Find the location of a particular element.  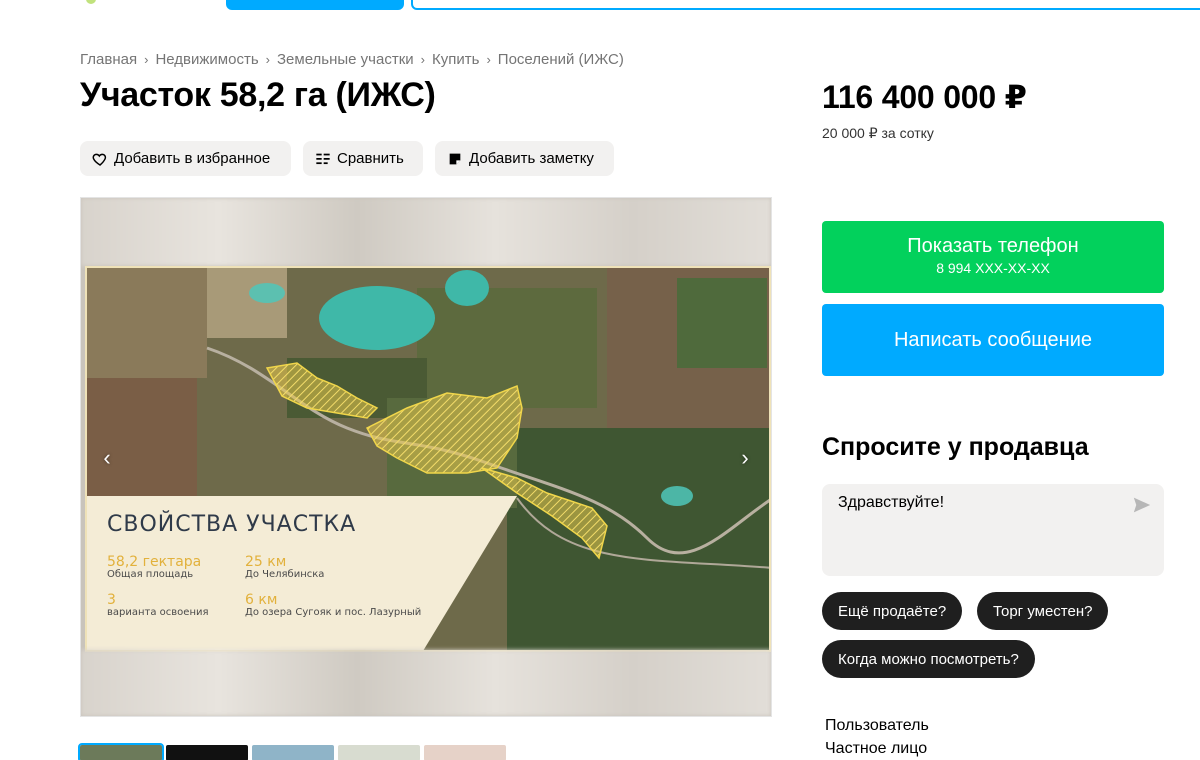

show-phone-label: Показать телефон is located at coordinates (993, 246).